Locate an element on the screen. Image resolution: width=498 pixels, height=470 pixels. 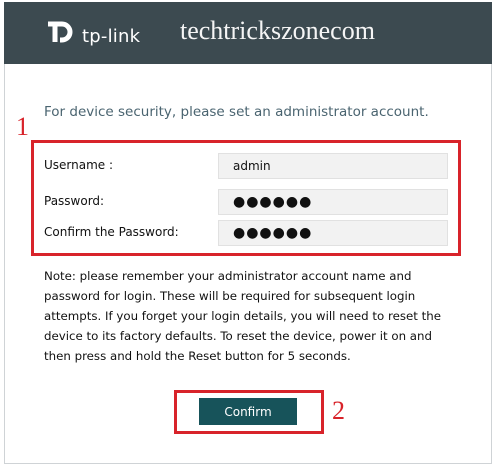
tp-link-logo: tp-link is located at coordinates (114, 34).